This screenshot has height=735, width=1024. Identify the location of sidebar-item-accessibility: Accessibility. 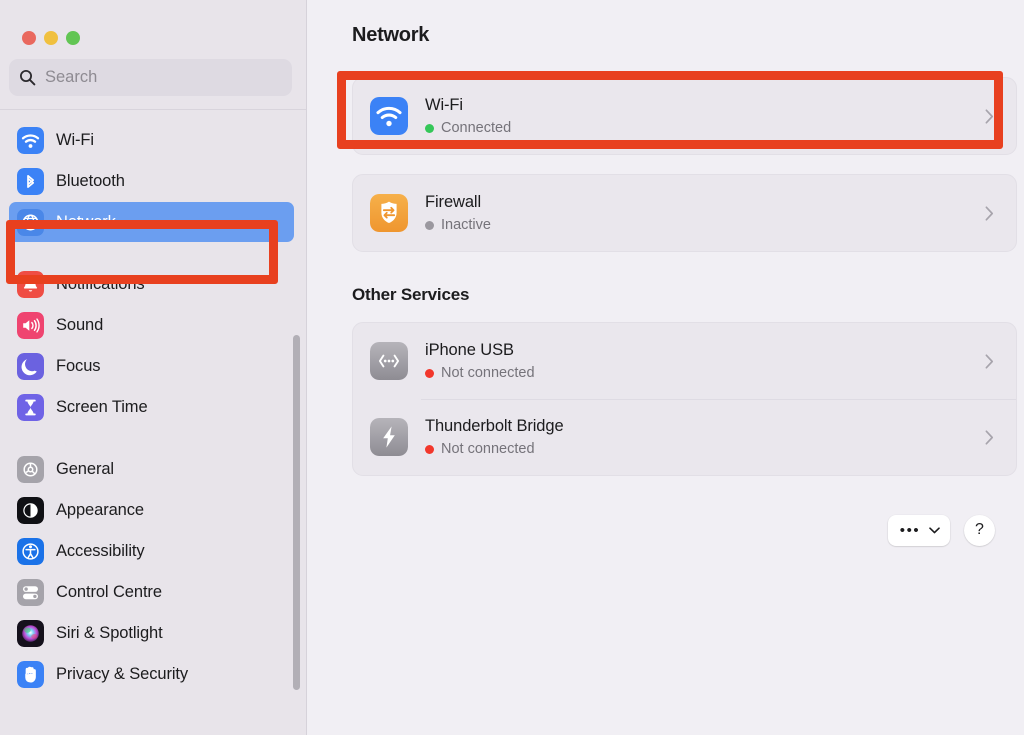
(151, 551).